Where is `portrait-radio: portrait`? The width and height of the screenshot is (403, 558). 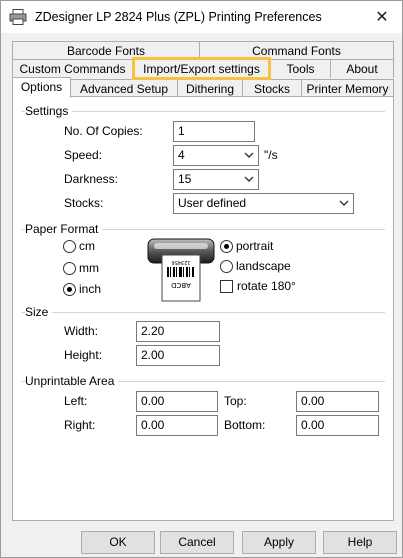
portrait-radio: portrait is located at coordinates (246, 246).